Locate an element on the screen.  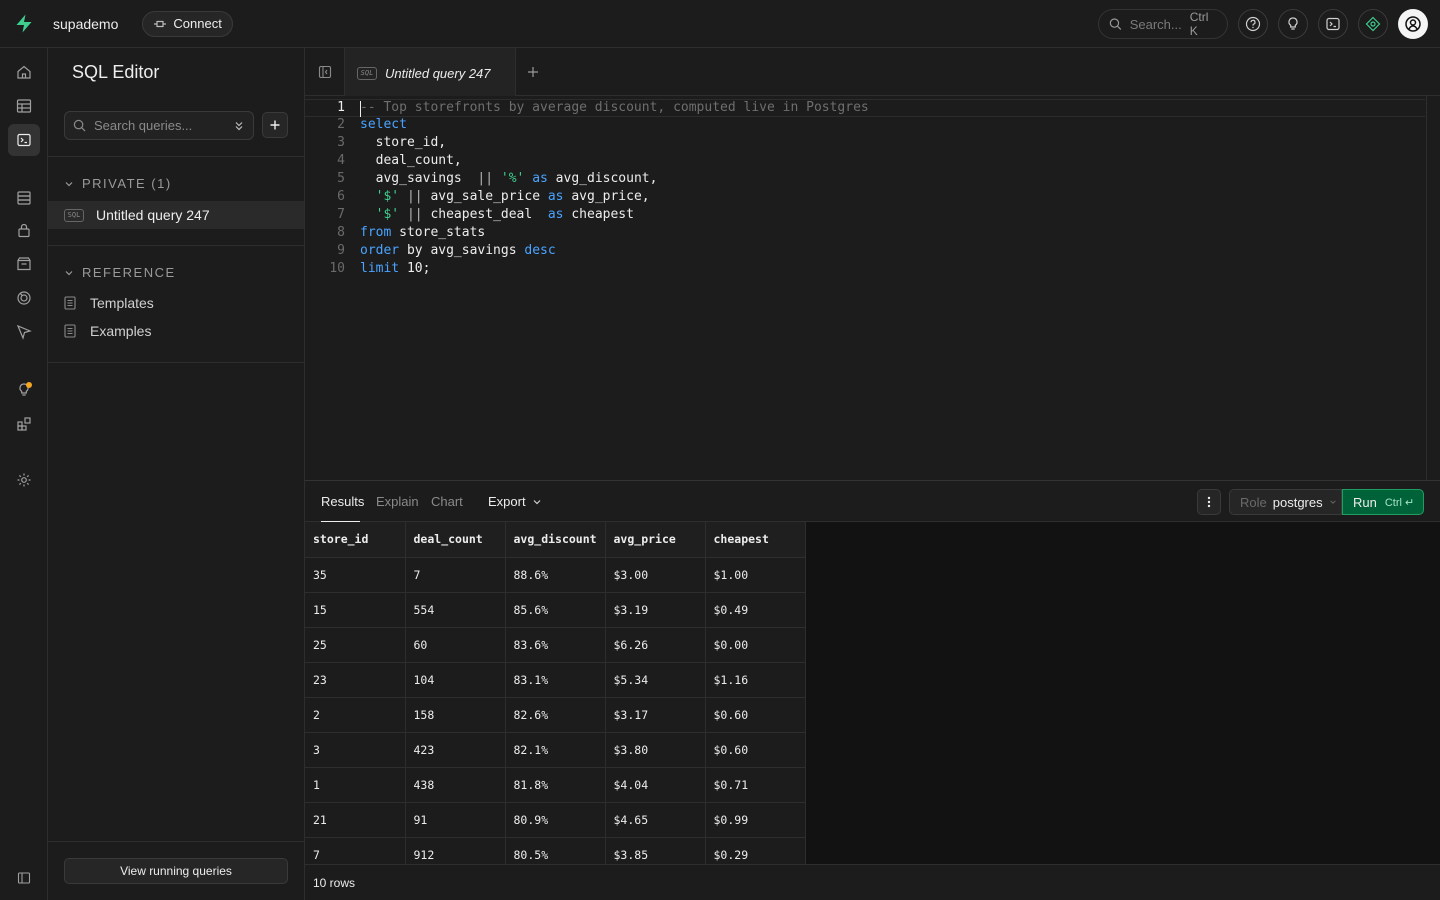
reference-item-examples: Examples is located at coordinates (107, 331).